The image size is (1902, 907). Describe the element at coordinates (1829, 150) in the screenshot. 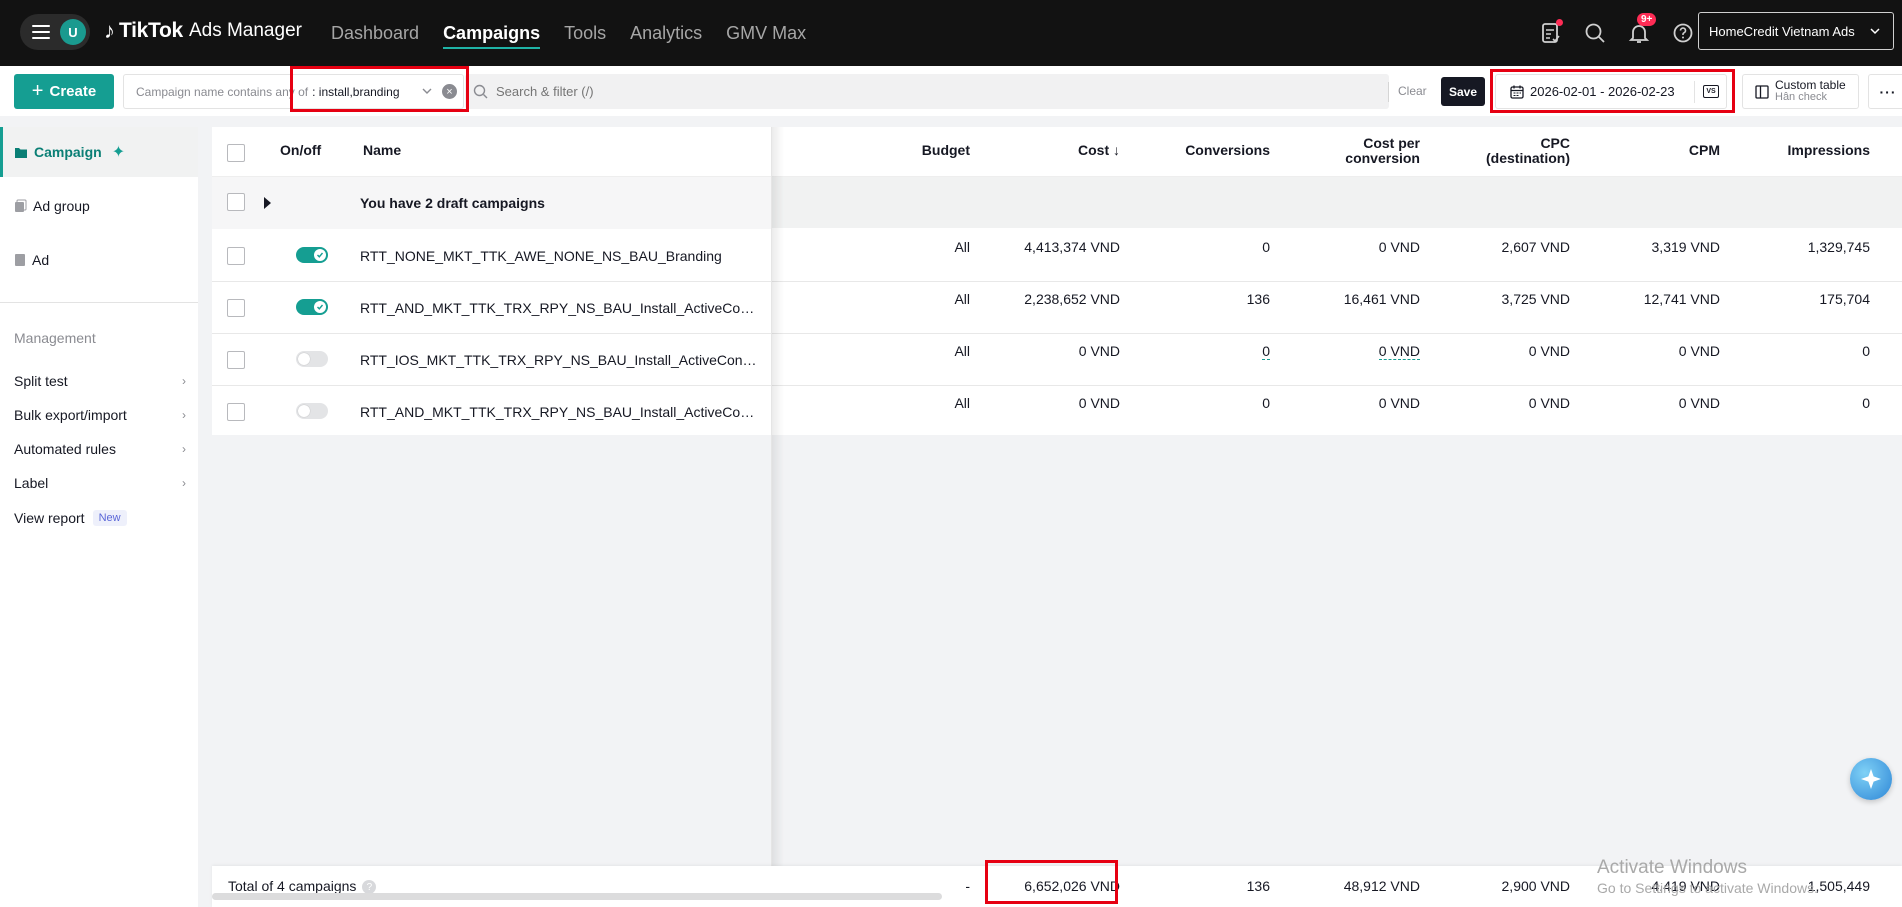

I see `header-impressions: Impressions` at that location.